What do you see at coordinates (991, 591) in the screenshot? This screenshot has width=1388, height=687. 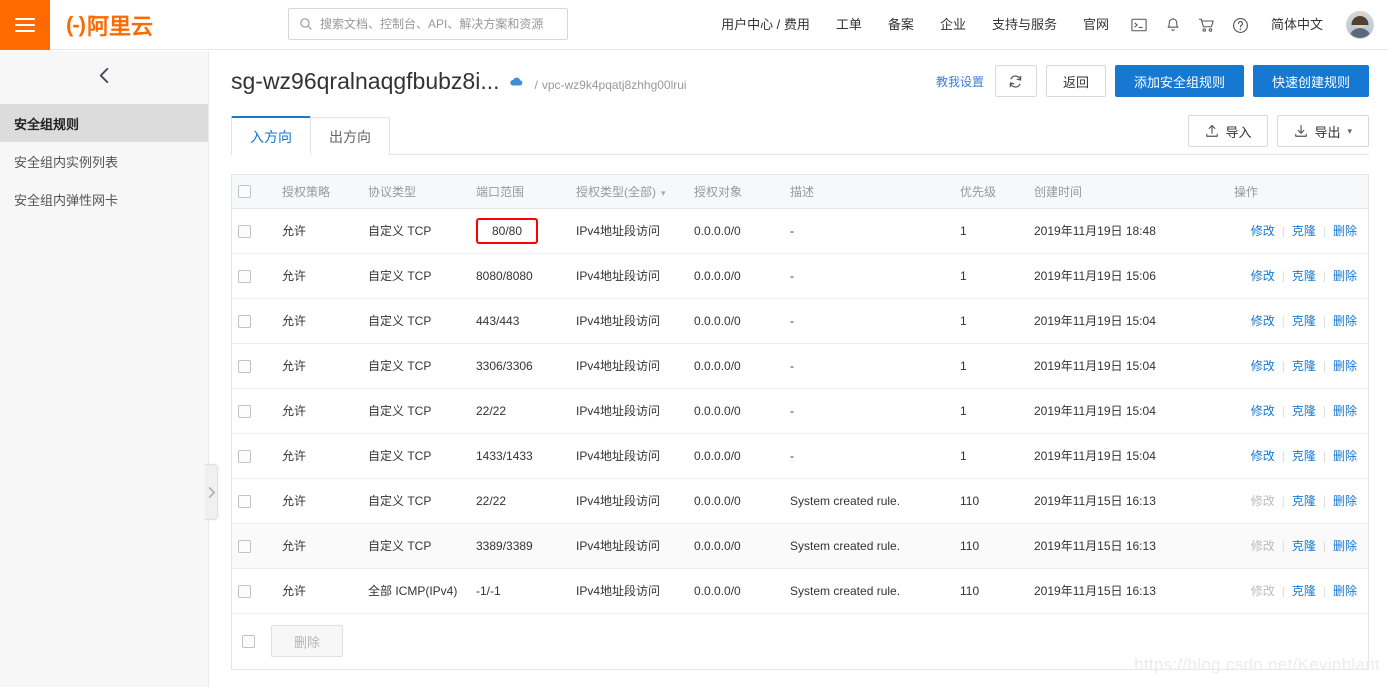 I see `cell-priority: 110` at bounding box center [991, 591].